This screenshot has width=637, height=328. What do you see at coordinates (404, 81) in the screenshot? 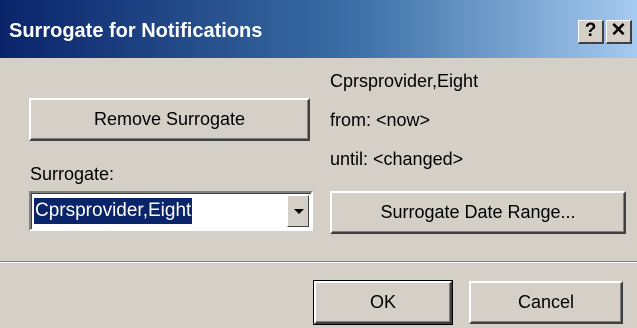
I see `surrogate-name-text: Cprsprovider,Eight` at bounding box center [404, 81].